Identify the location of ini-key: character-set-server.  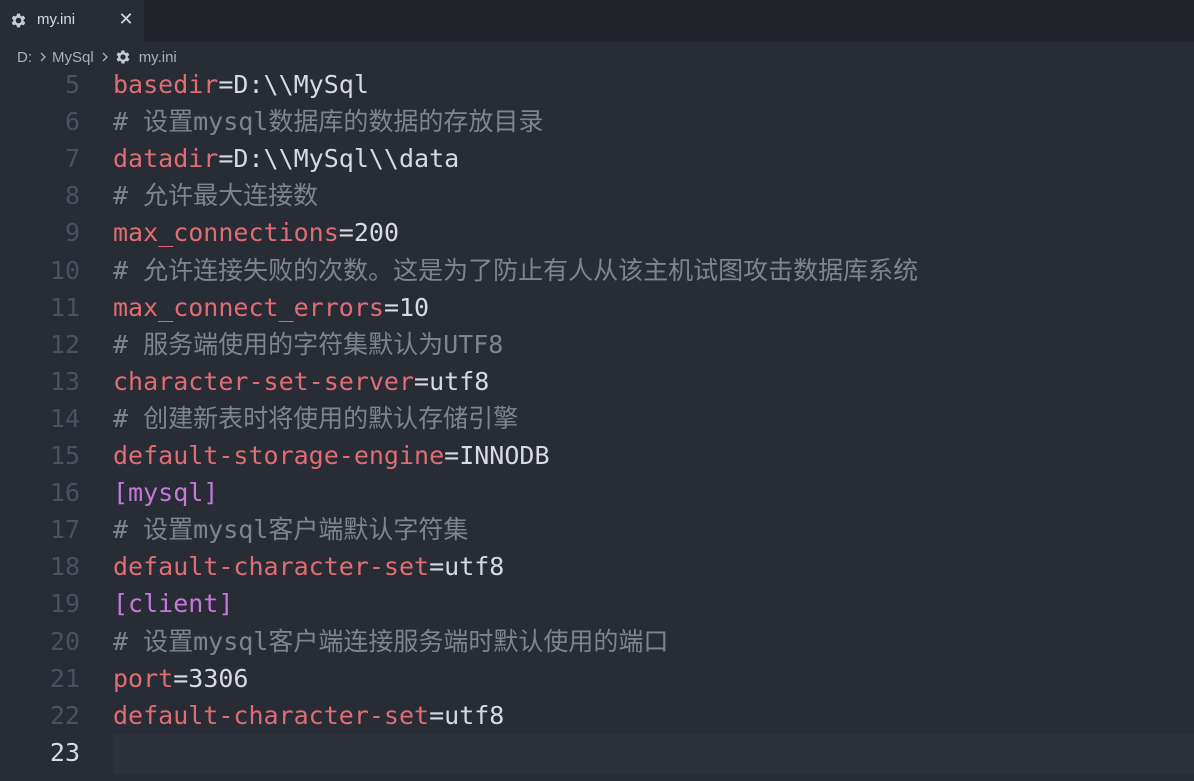
(264, 381).